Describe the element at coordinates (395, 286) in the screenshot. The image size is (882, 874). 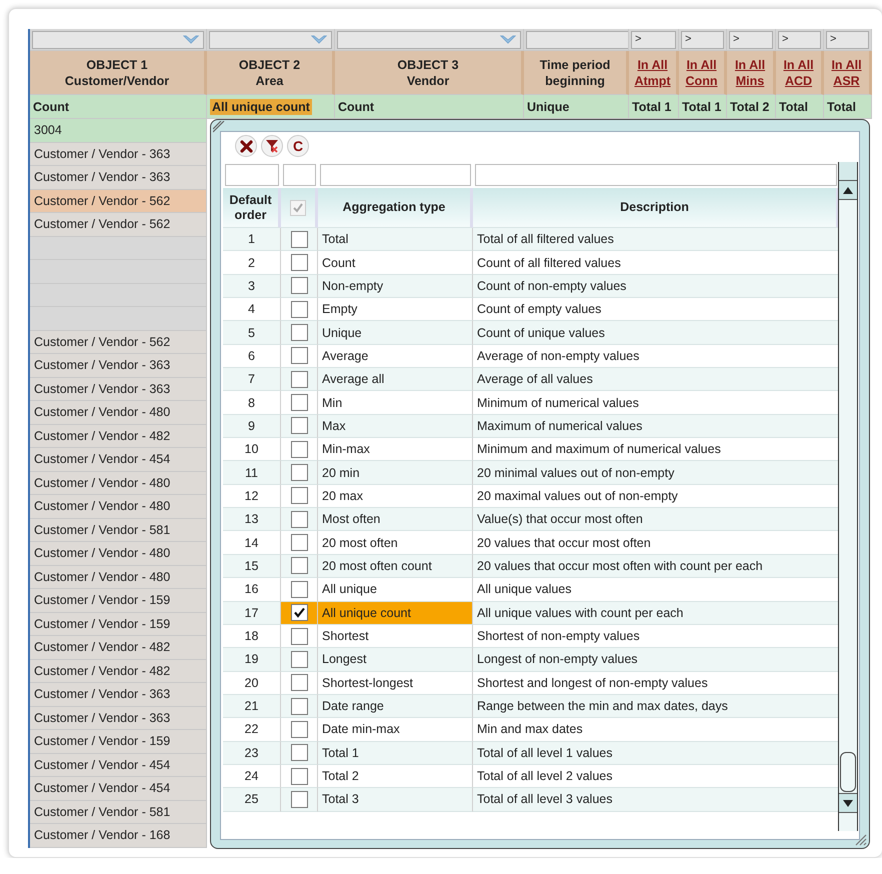
I see `aggregation-type: Non-empty` at that location.